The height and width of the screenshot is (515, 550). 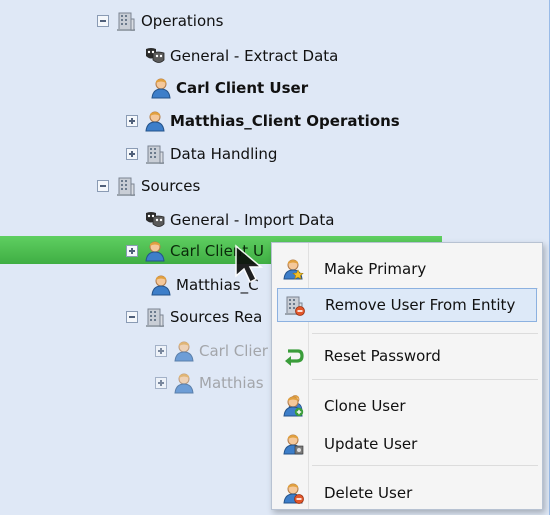 I want to click on tree-node-general-import-data: General - Import Data, so click(x=239, y=220).